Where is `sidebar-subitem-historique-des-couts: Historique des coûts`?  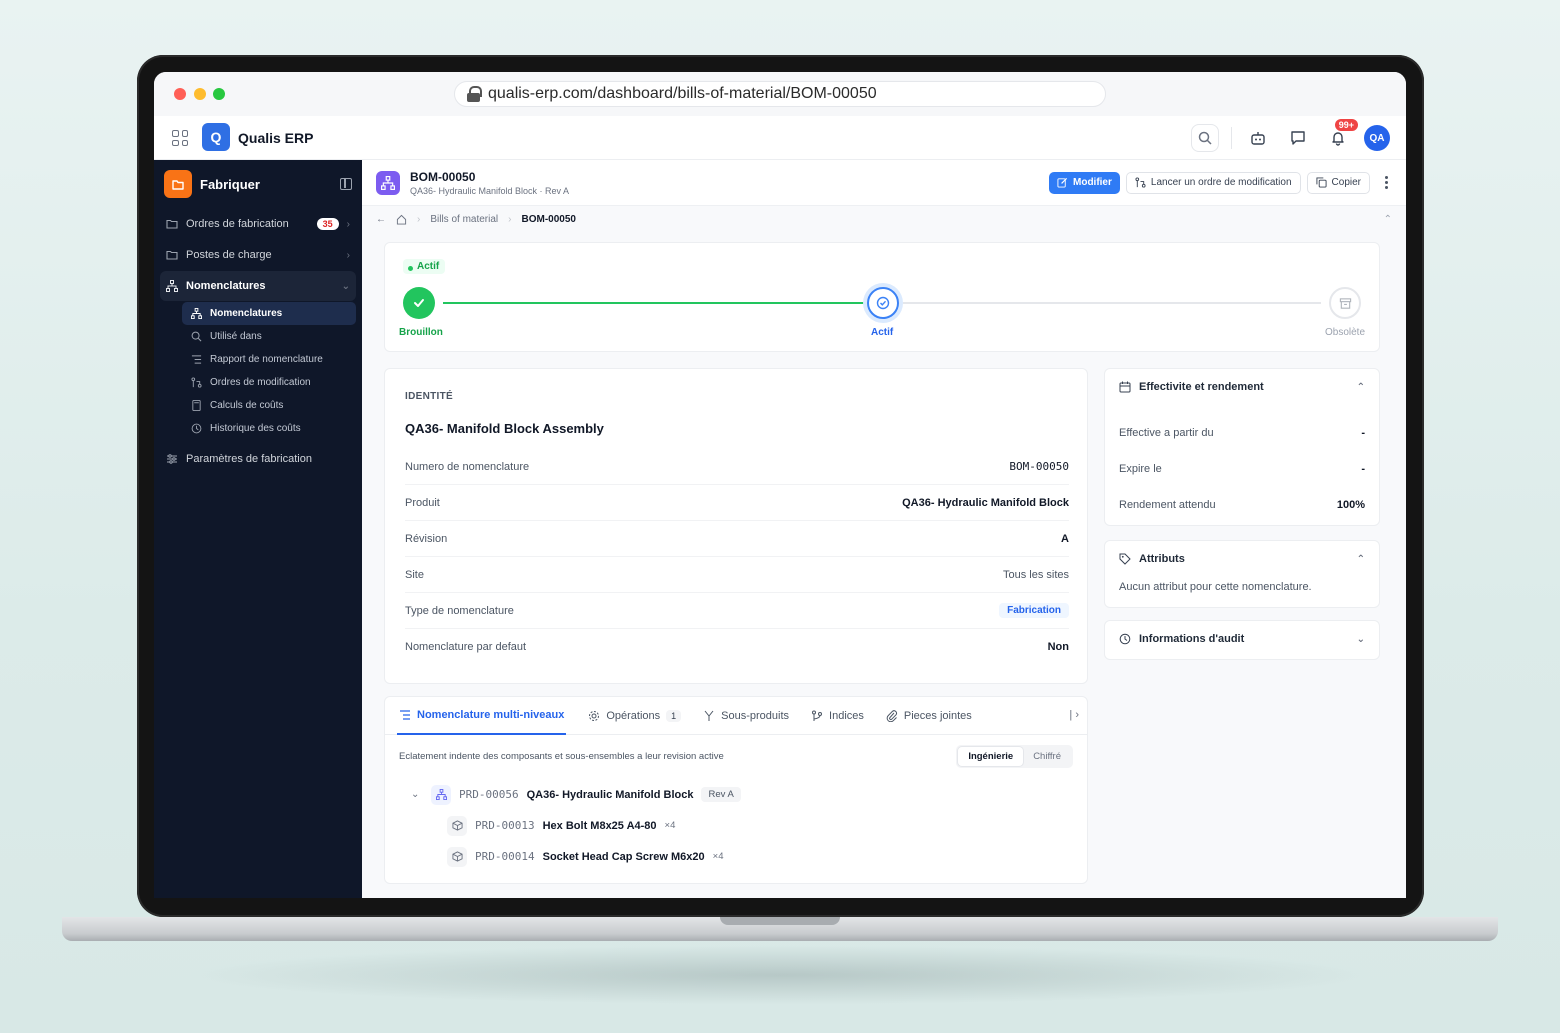 sidebar-subitem-historique-des-couts: Historique des coûts is located at coordinates (269, 428).